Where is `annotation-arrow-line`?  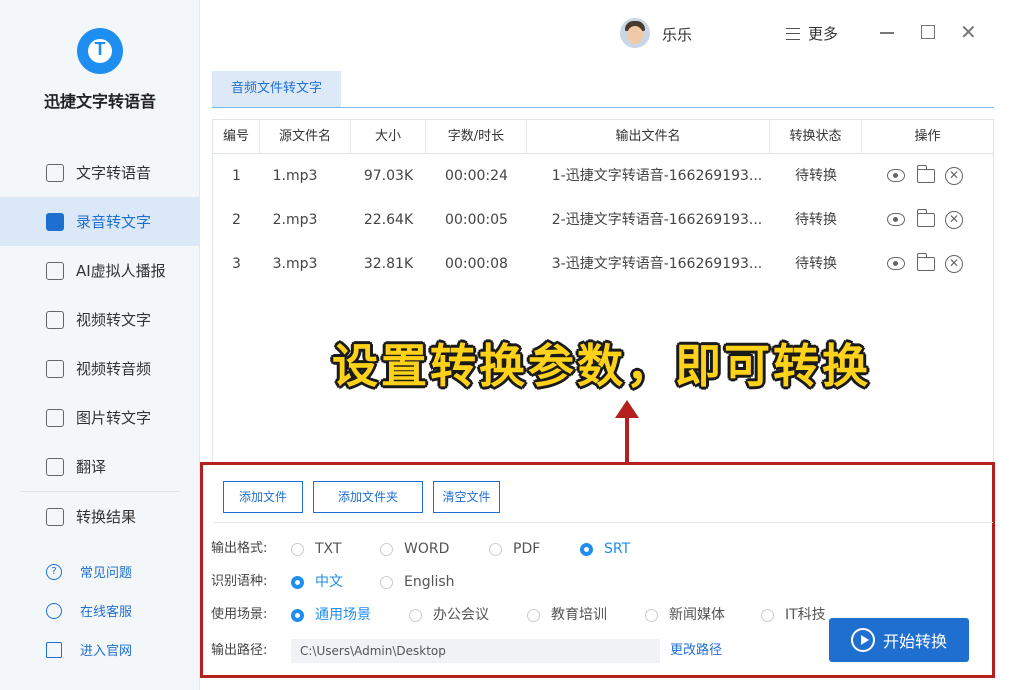
annotation-arrow-line is located at coordinates (627, 436).